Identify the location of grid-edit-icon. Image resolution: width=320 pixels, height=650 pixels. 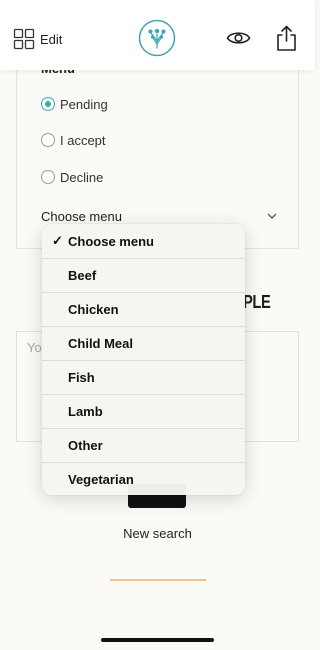
(24, 39).